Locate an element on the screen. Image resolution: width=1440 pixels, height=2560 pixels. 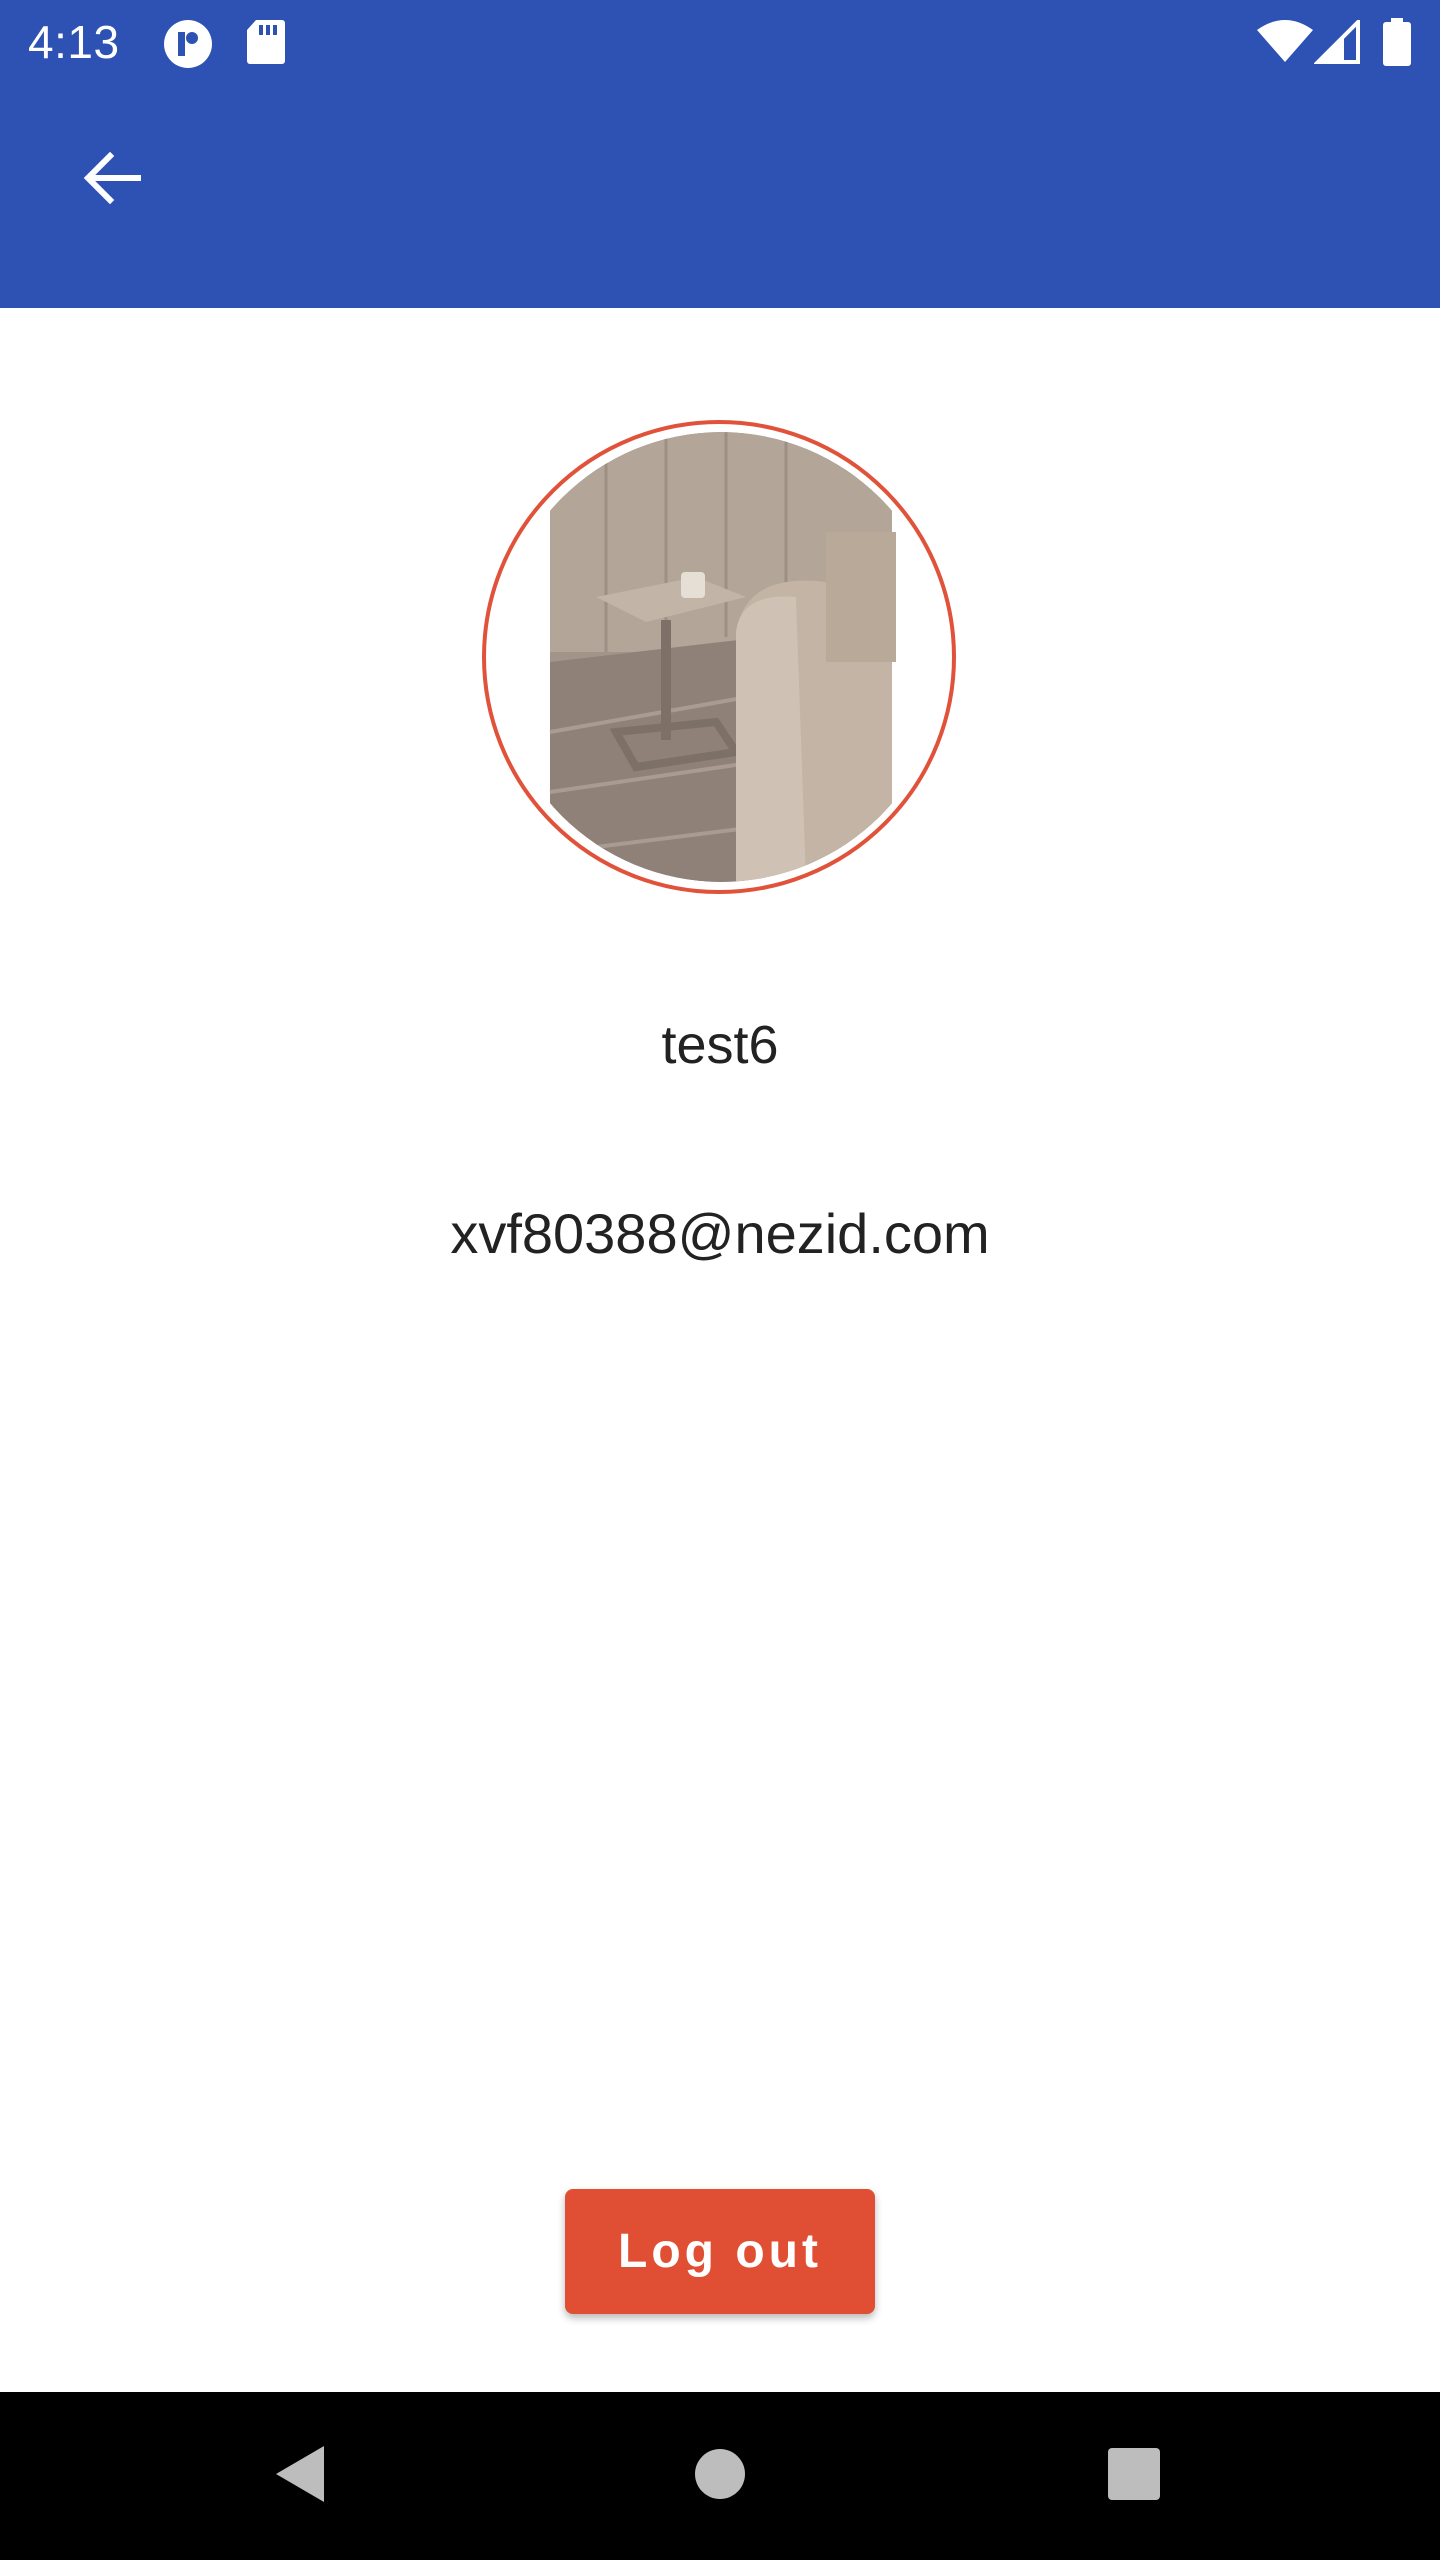
back-button is located at coordinates (112, 180).